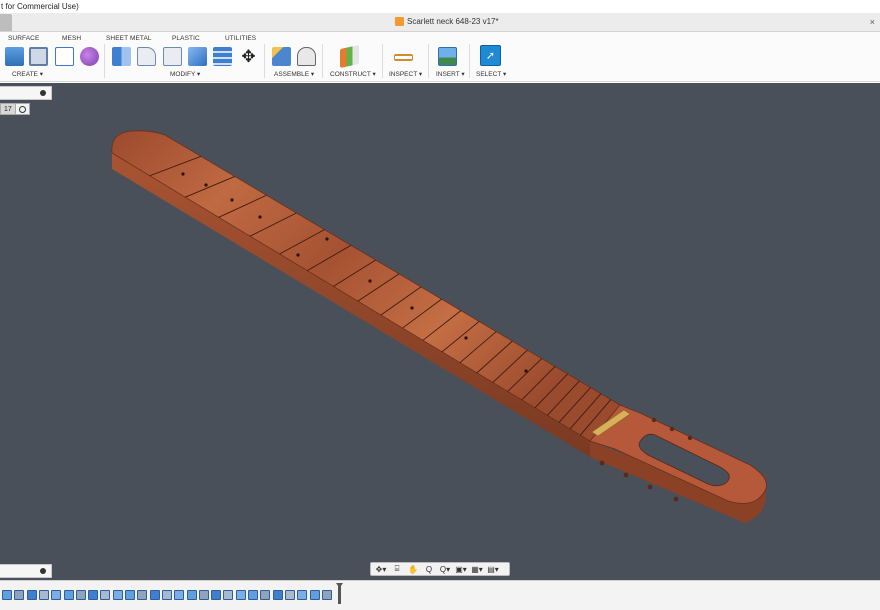 The height and width of the screenshot is (610, 880). I want to click on viewports-icon: ▤▾, so click(493, 569).